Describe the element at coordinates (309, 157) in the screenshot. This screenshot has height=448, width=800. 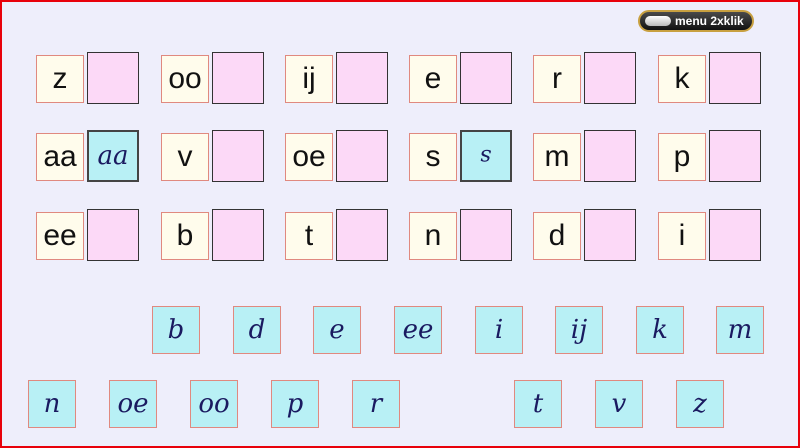
I see `print-letter-card: oe` at that location.